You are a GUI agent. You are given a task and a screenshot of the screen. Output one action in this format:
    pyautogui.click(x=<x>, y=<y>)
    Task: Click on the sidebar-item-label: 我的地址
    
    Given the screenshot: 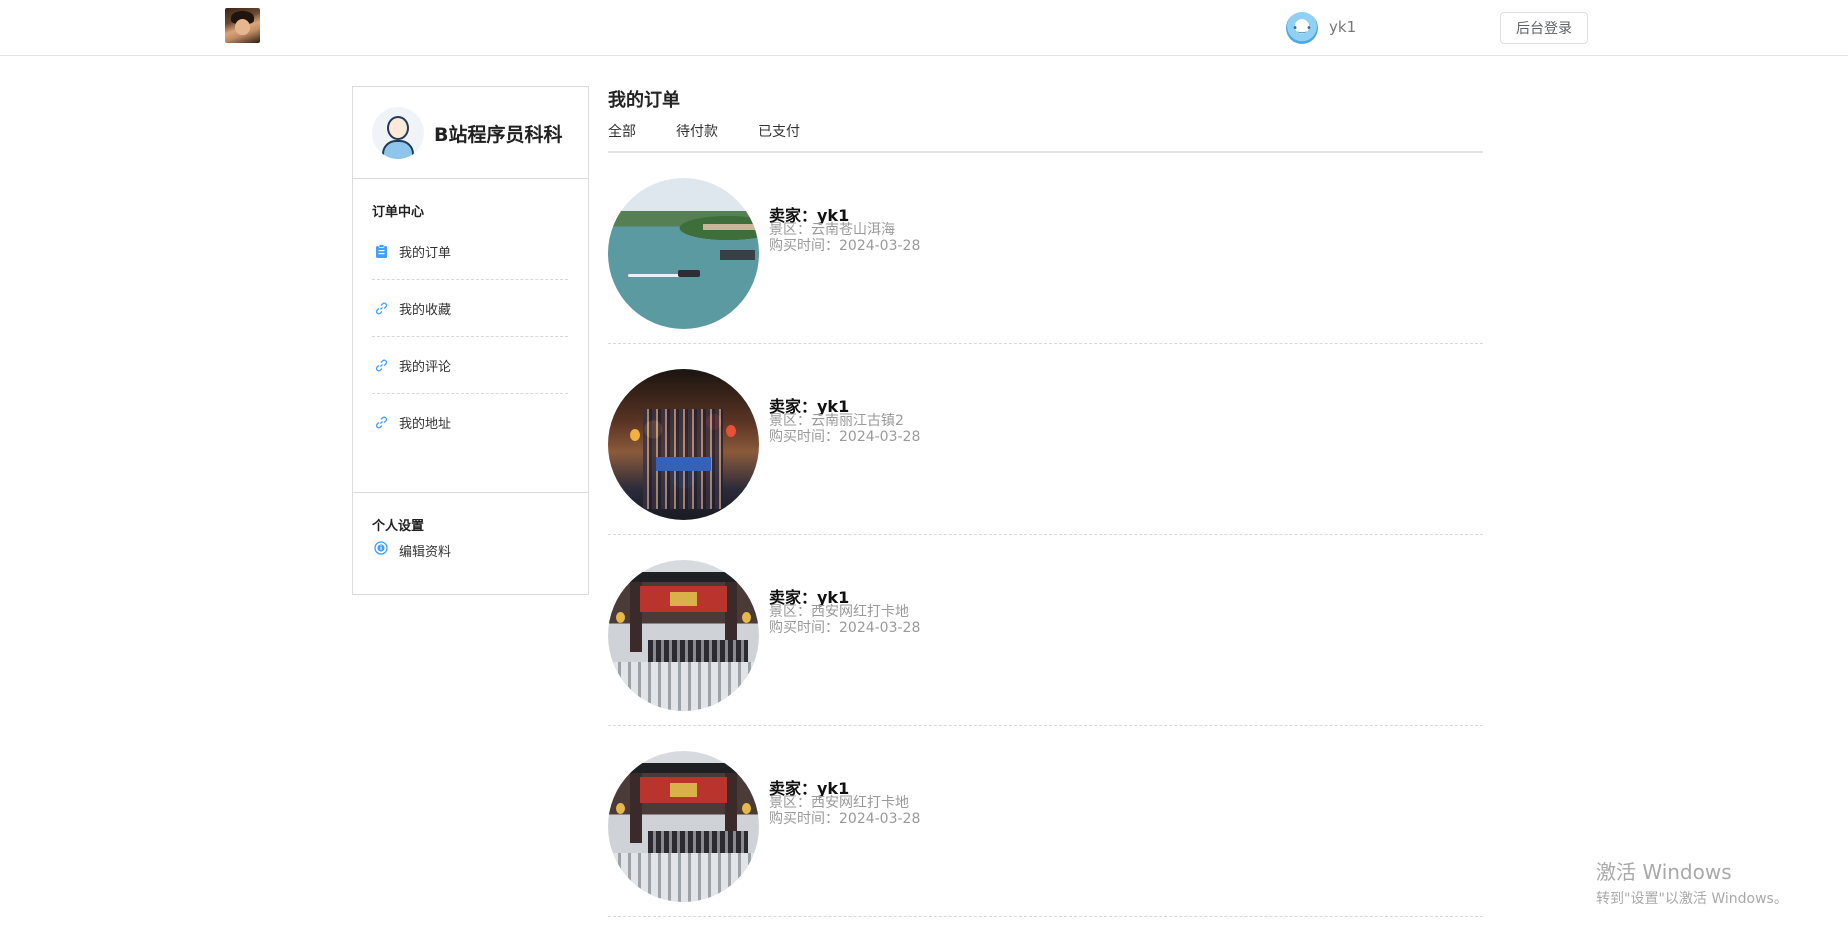 What is the action you would take?
    pyautogui.click(x=425, y=424)
    